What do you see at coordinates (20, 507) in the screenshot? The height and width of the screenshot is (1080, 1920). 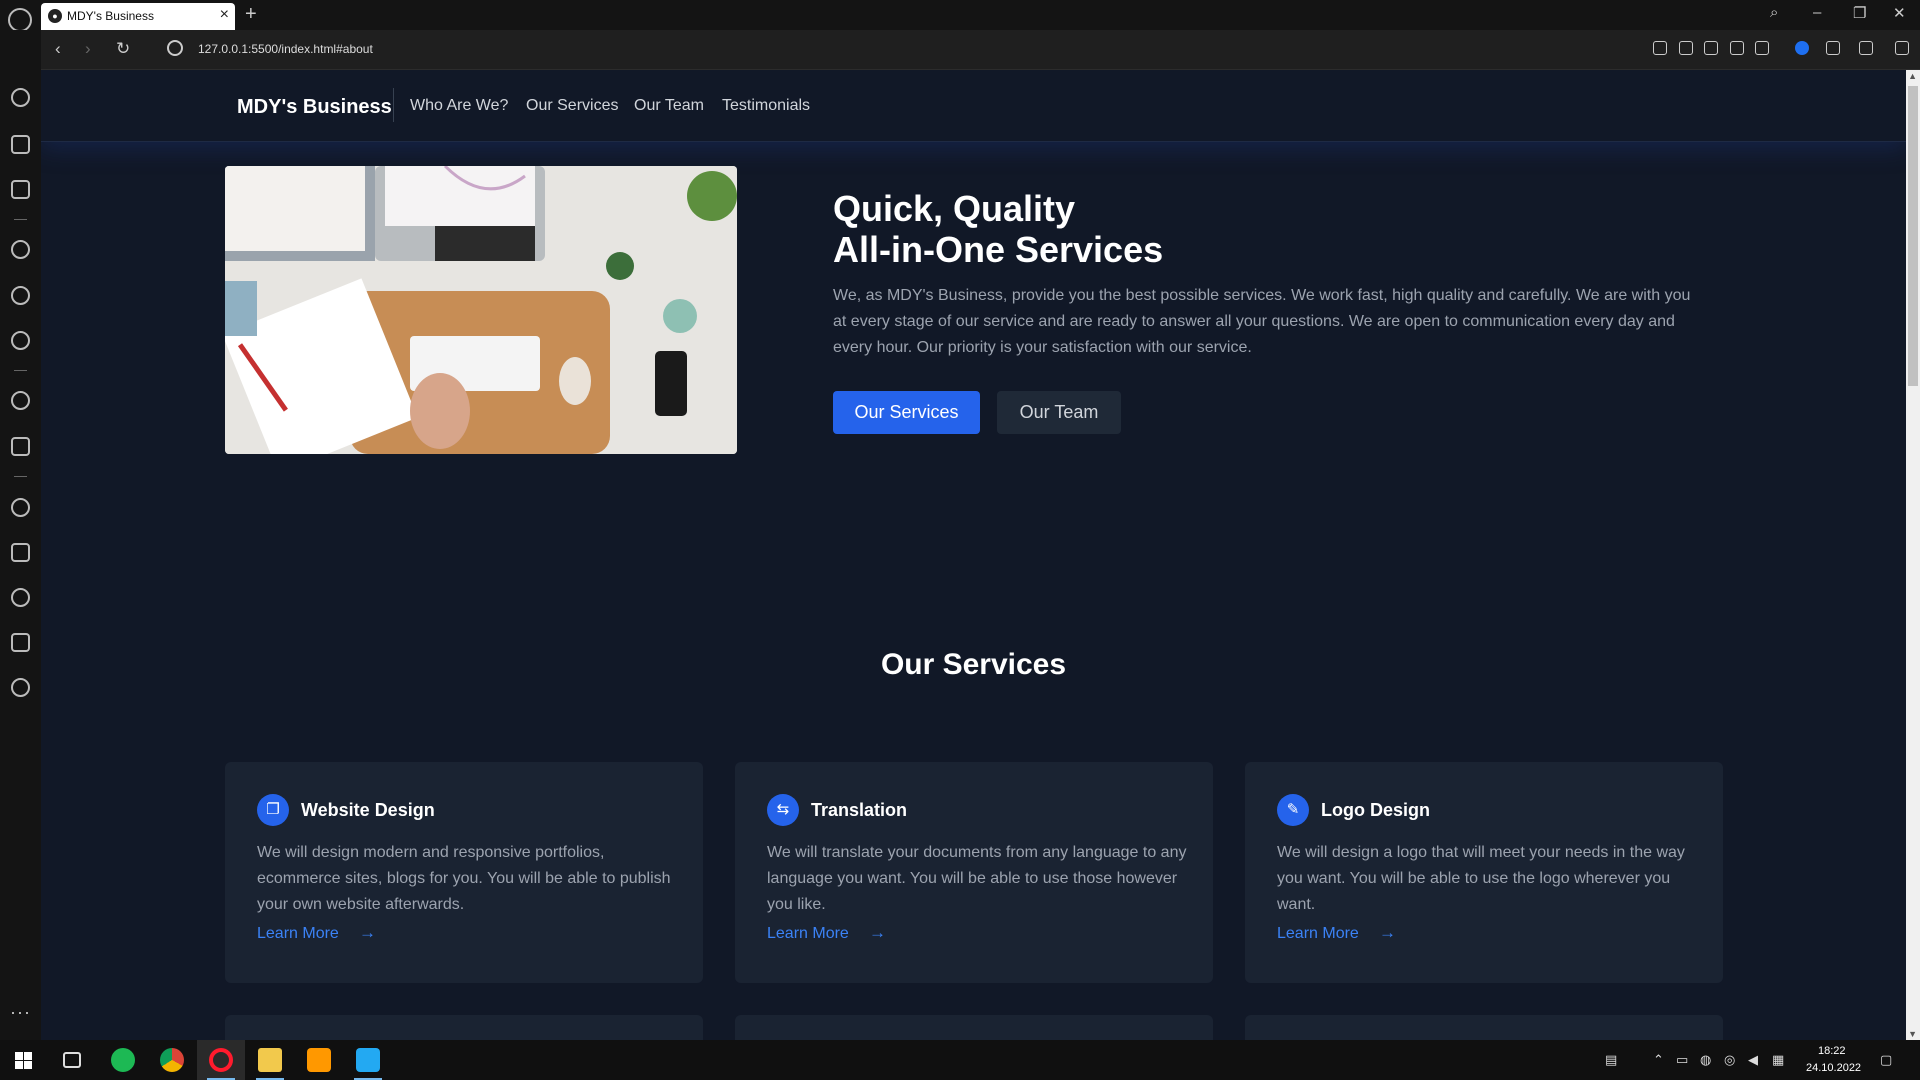 I see `bookmarks-heart-icon` at bounding box center [20, 507].